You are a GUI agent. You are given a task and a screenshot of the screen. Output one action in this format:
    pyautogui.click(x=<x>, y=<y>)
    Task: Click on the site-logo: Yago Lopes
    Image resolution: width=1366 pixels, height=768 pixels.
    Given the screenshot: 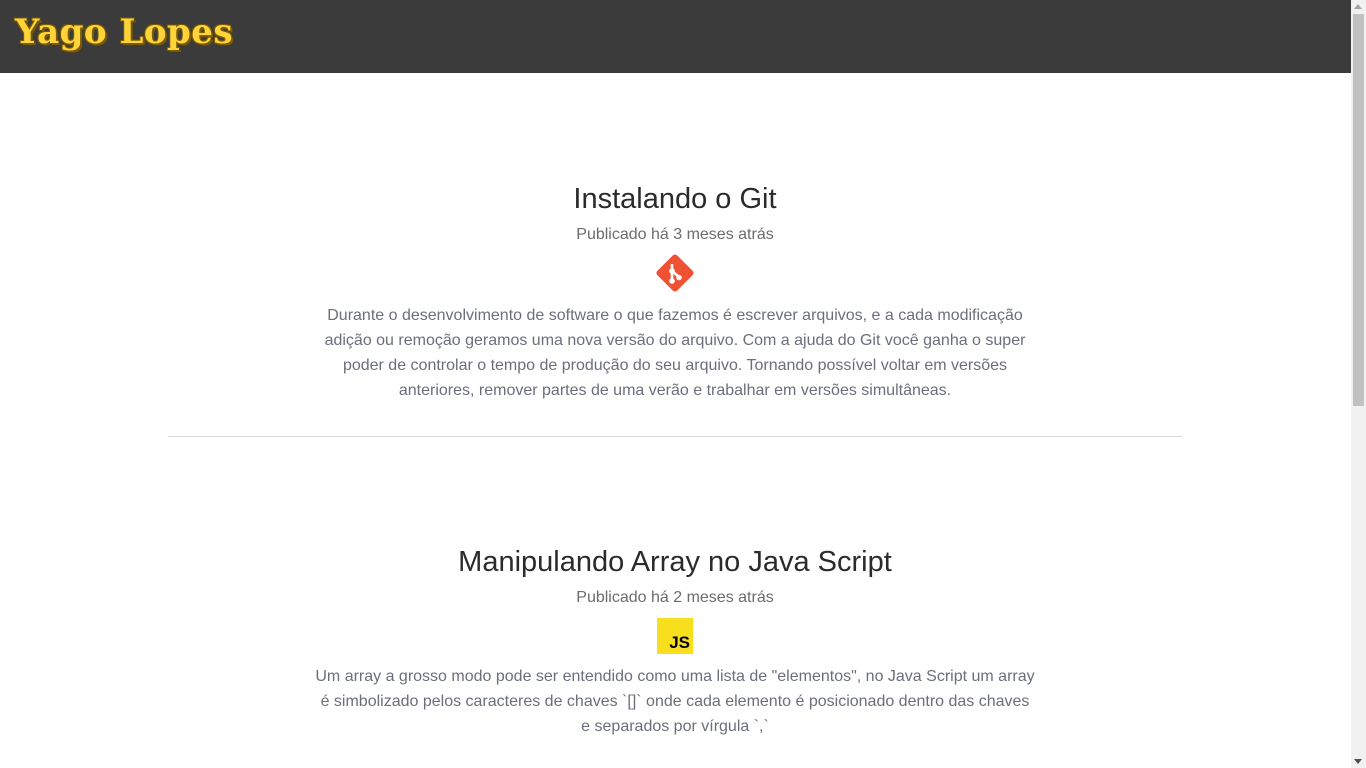 What is the action you would take?
    pyautogui.click(x=124, y=32)
    